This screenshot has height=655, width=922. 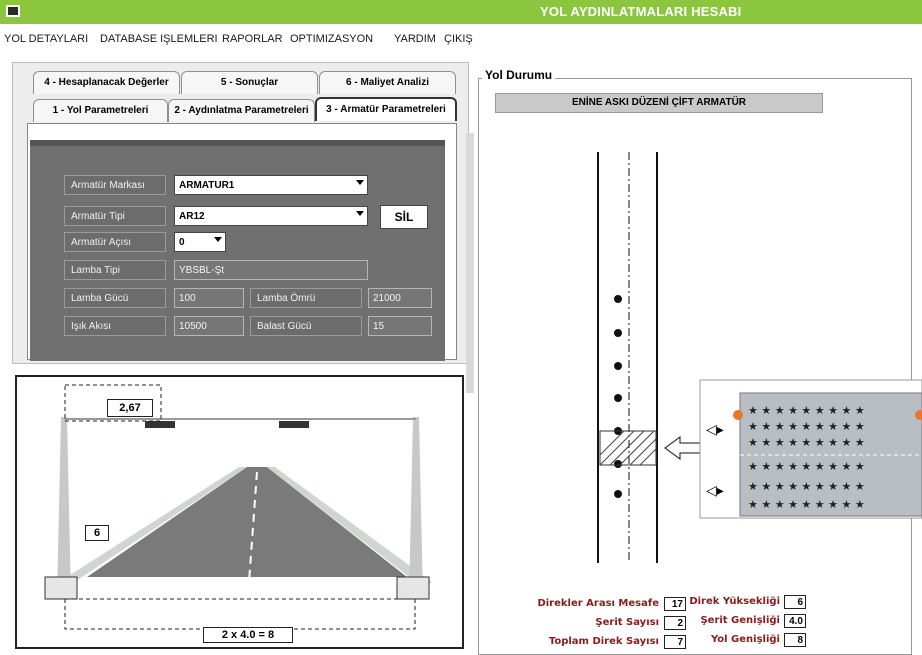 I want to click on calc-area-hatch, so click(x=628, y=448).